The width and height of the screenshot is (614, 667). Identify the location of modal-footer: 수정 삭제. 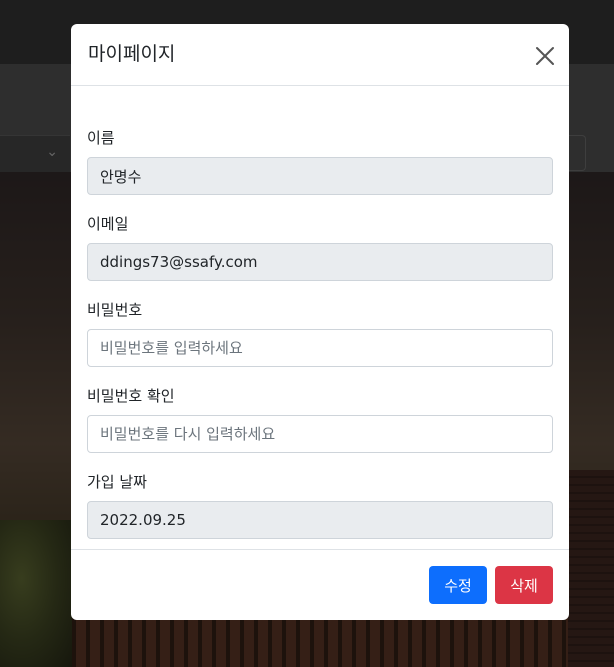
(320, 584).